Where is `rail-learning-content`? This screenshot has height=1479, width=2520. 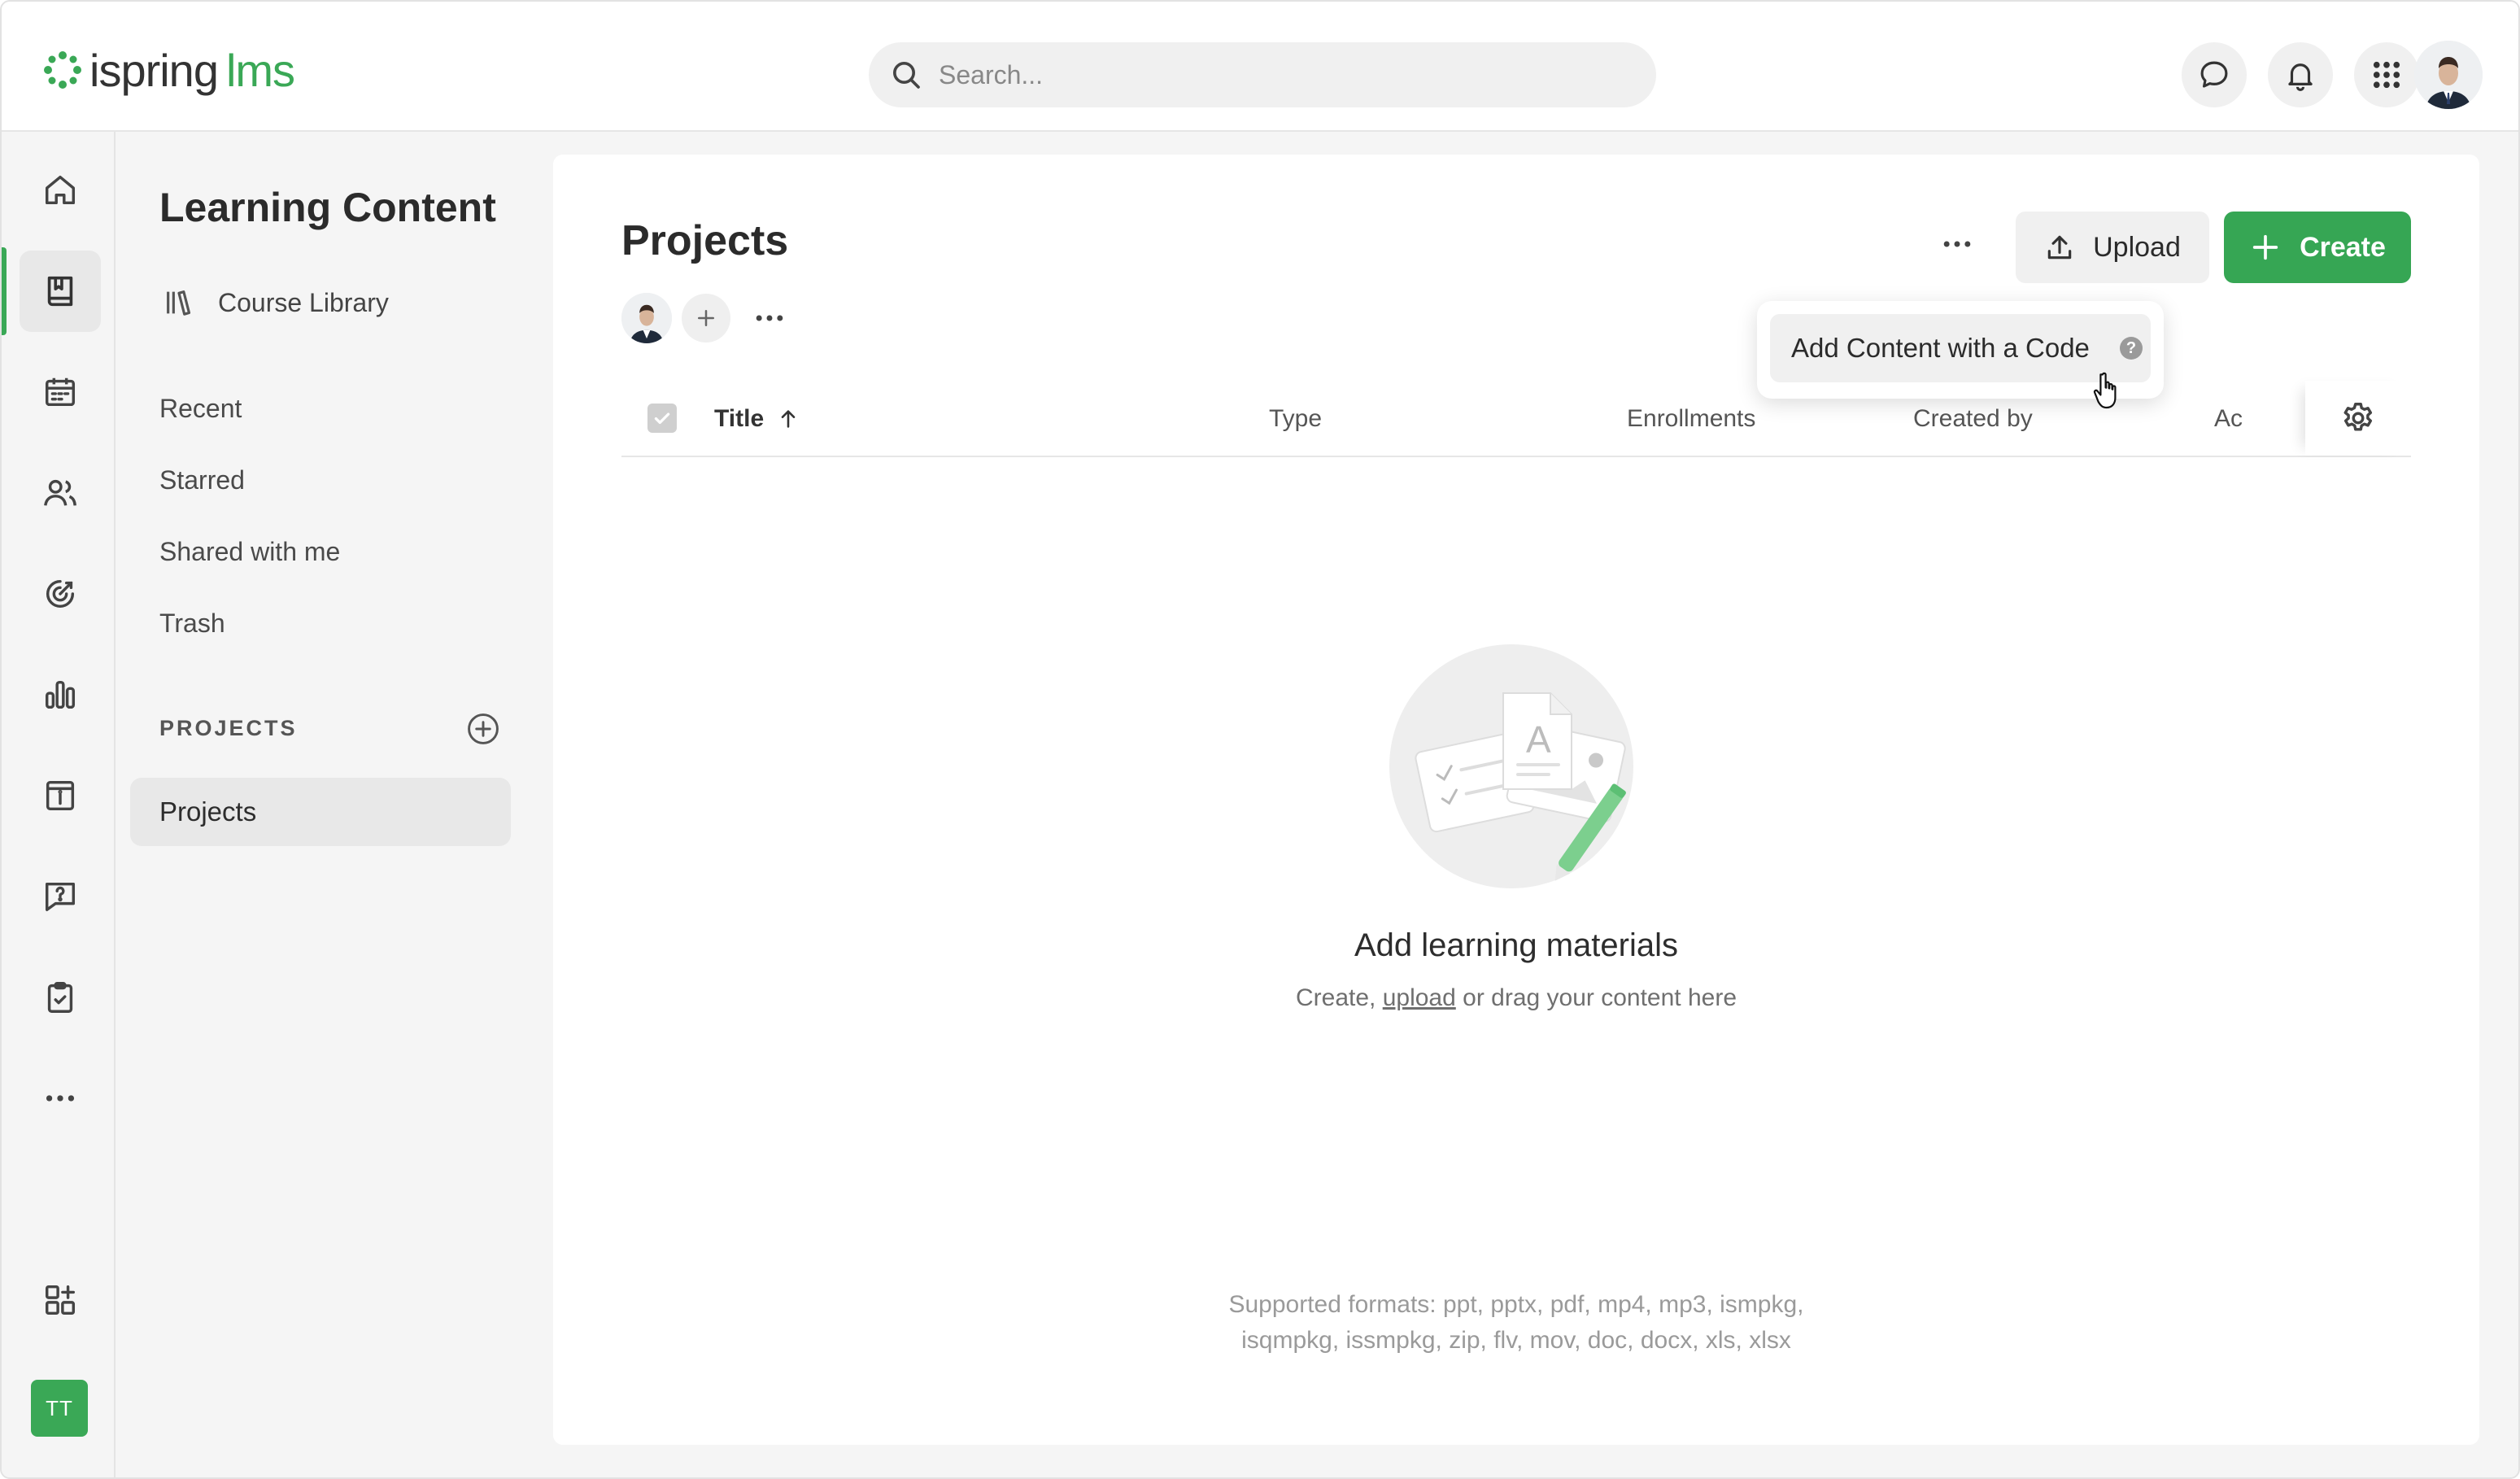 rail-learning-content is located at coordinates (60, 292).